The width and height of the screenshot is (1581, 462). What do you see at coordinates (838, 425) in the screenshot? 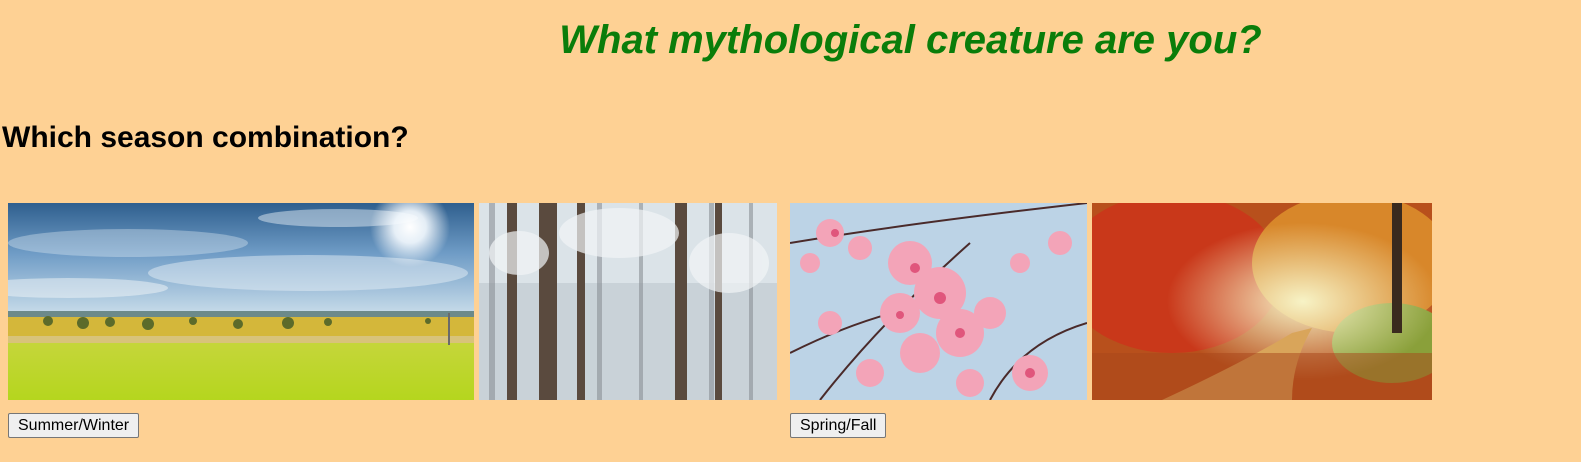
I see `spring-fall-button: Spring/Fall` at bounding box center [838, 425].